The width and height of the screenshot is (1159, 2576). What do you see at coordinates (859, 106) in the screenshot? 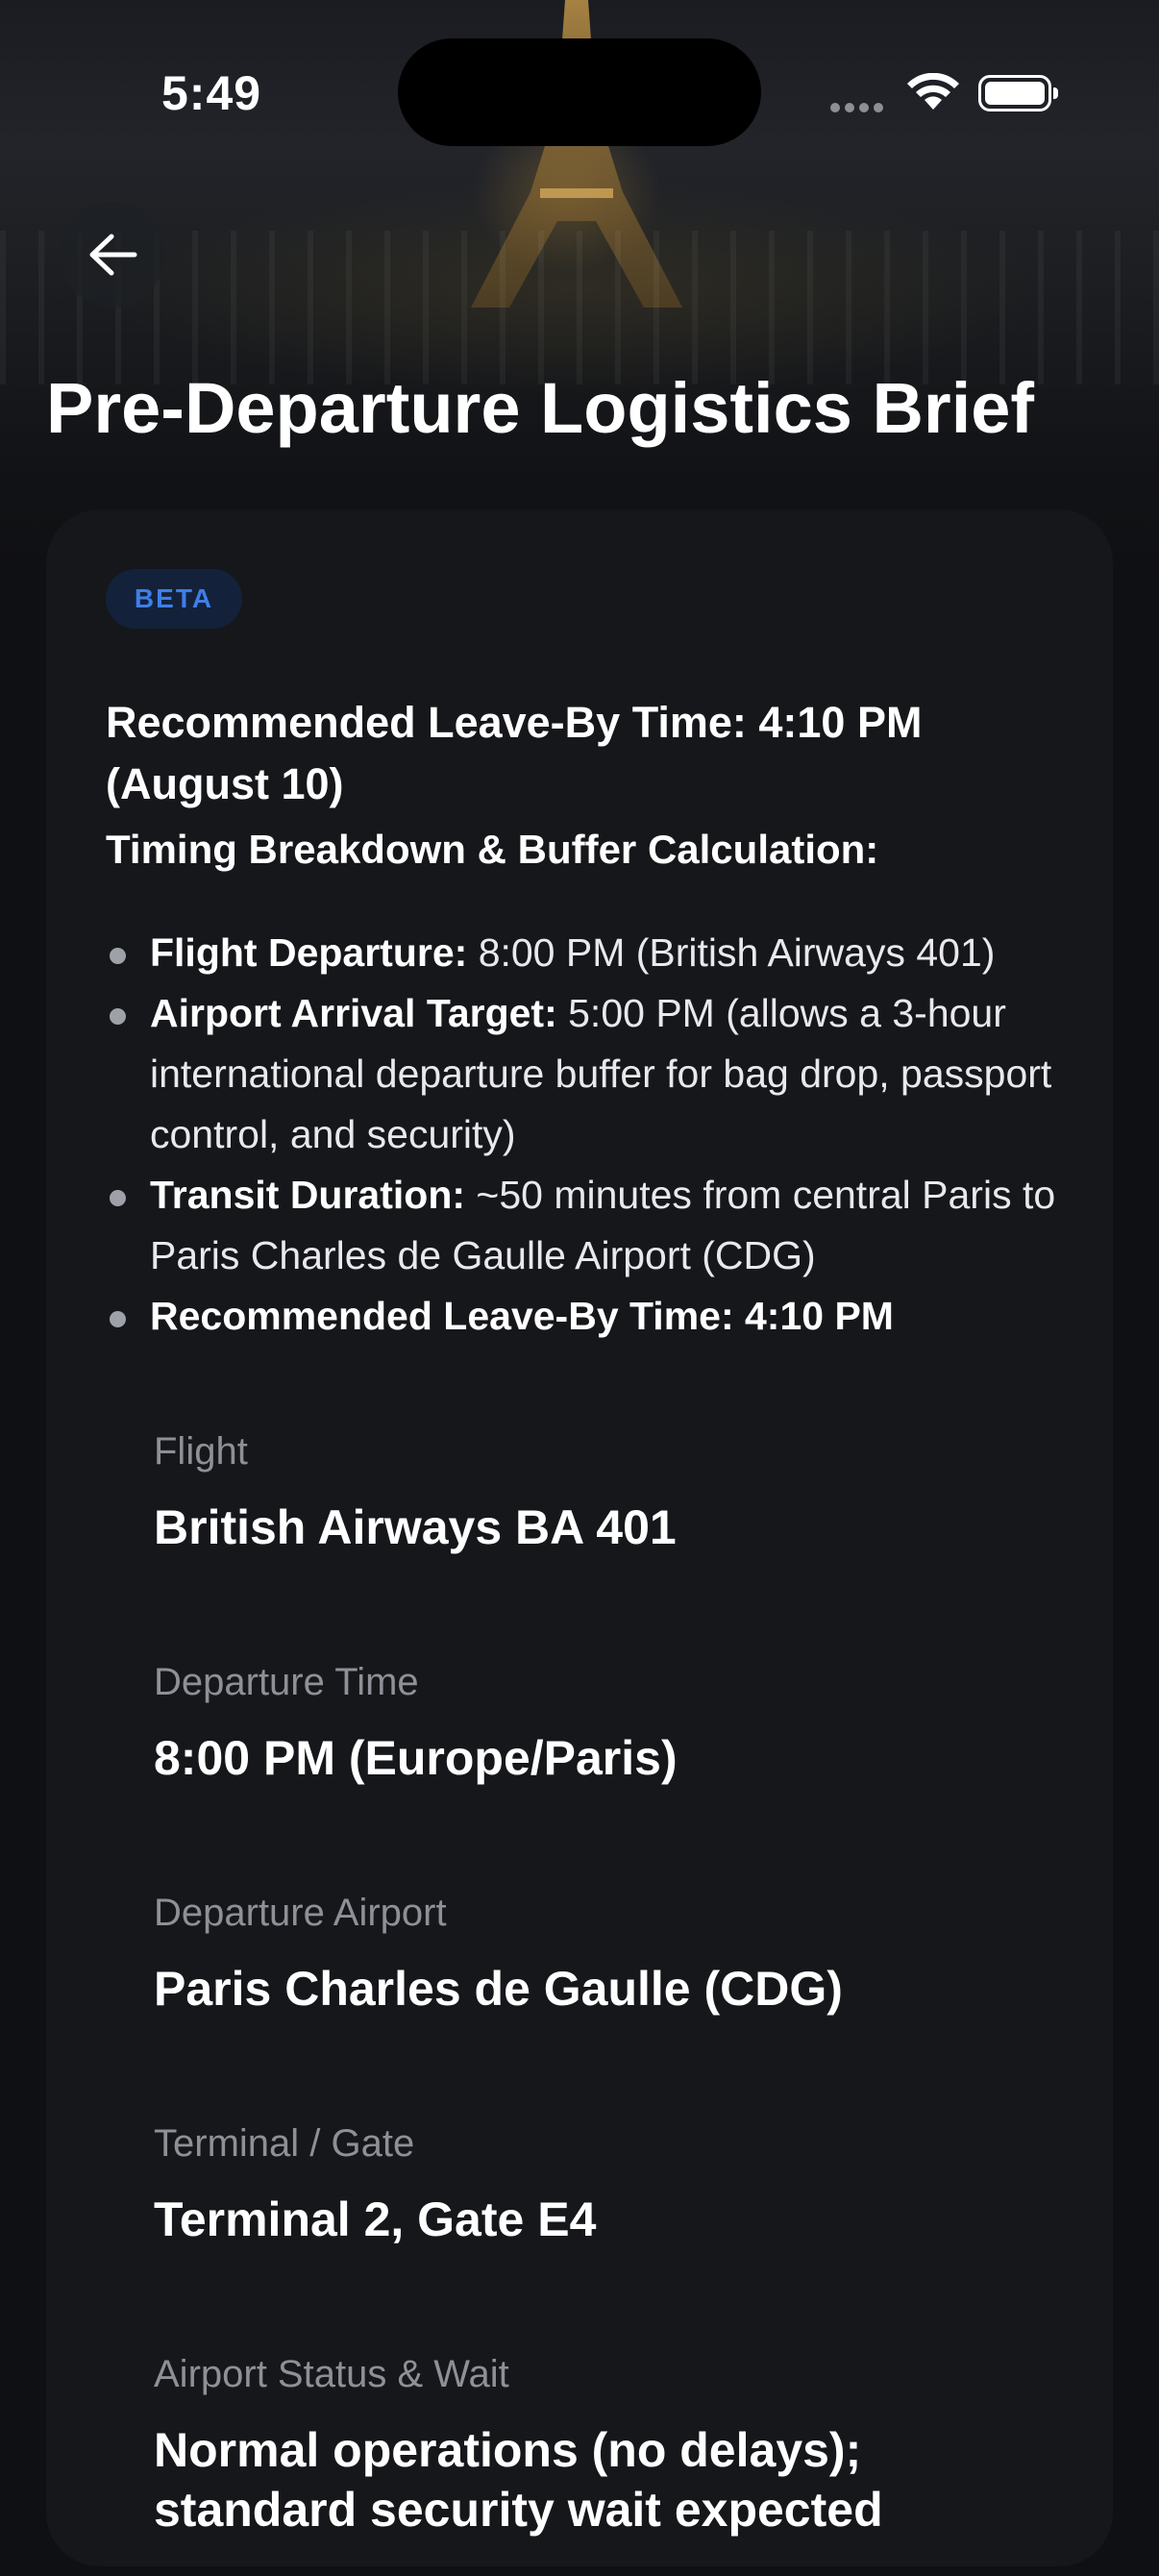
I see `signal-dots-icon` at bounding box center [859, 106].